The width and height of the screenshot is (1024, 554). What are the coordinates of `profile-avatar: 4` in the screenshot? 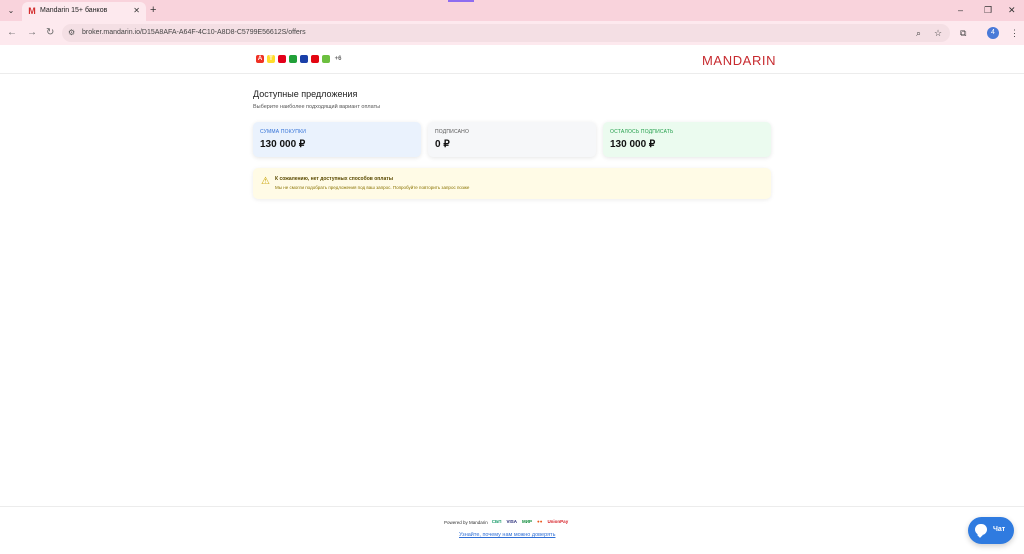 It's located at (993, 33).